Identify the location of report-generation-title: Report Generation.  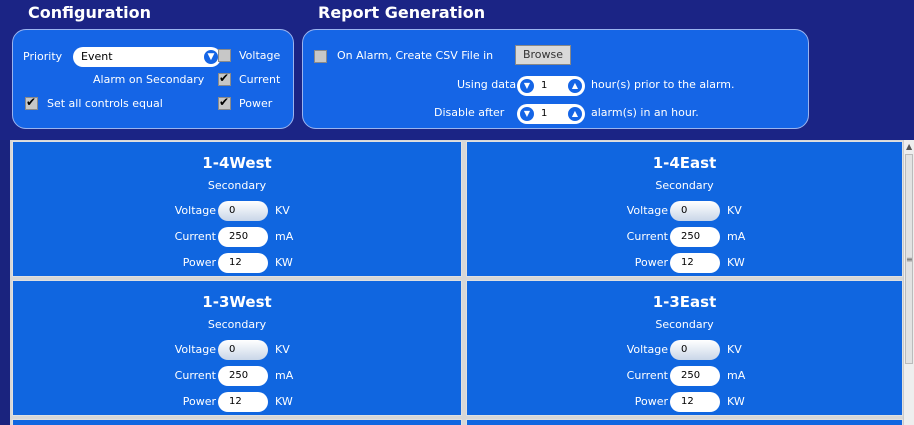
(402, 12).